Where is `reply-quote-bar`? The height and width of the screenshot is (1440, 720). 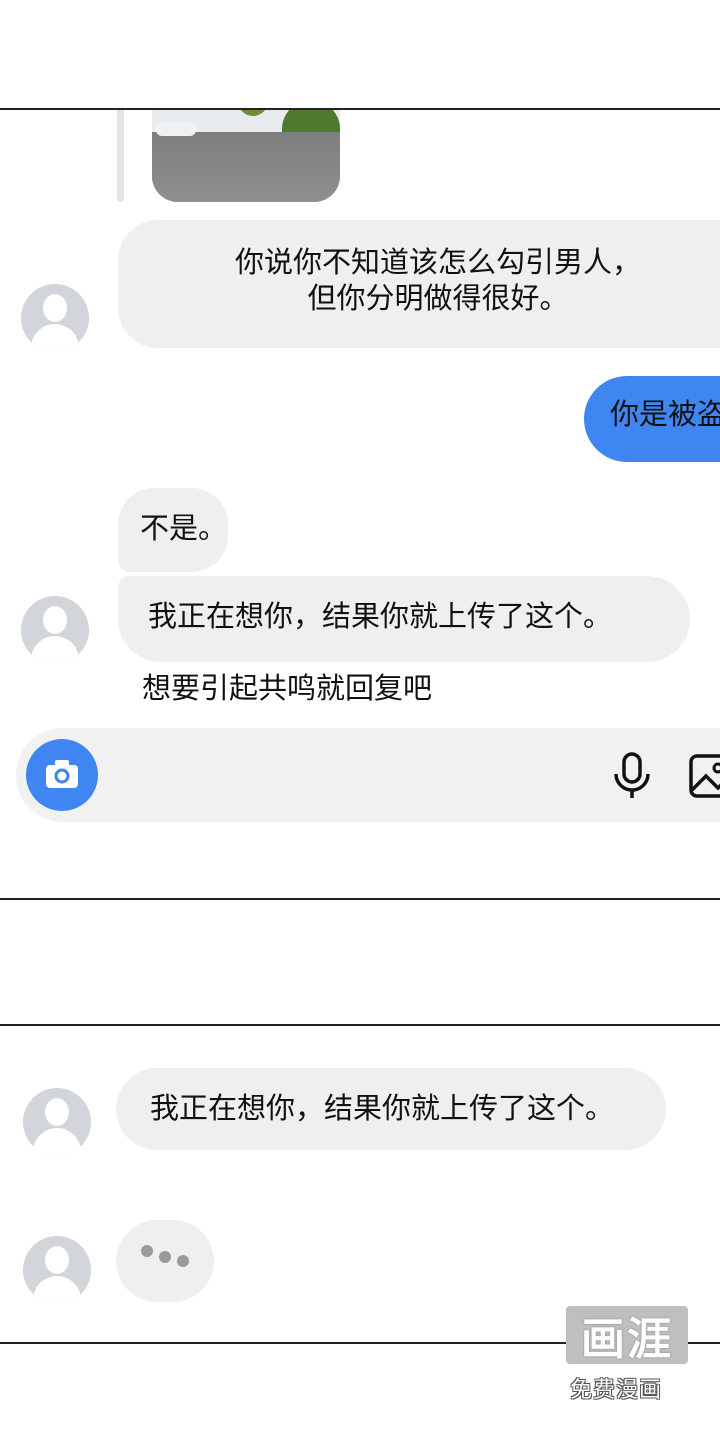
reply-quote-bar is located at coordinates (120, 156).